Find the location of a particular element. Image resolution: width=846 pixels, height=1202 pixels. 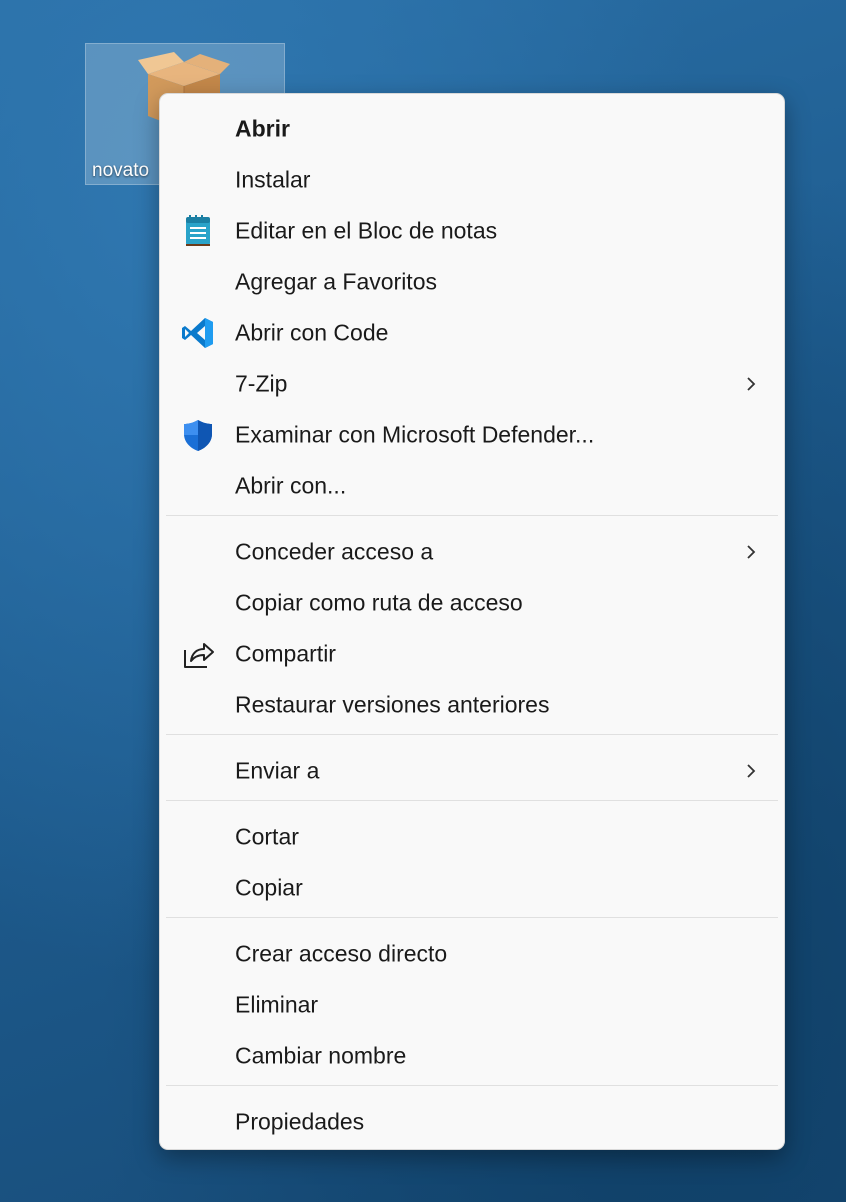

menu-item-label: Restaurar versiones anteriores is located at coordinates (392, 704).